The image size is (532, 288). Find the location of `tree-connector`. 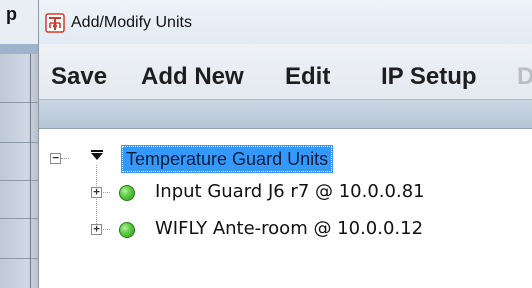

tree-connector is located at coordinates (65, 158).